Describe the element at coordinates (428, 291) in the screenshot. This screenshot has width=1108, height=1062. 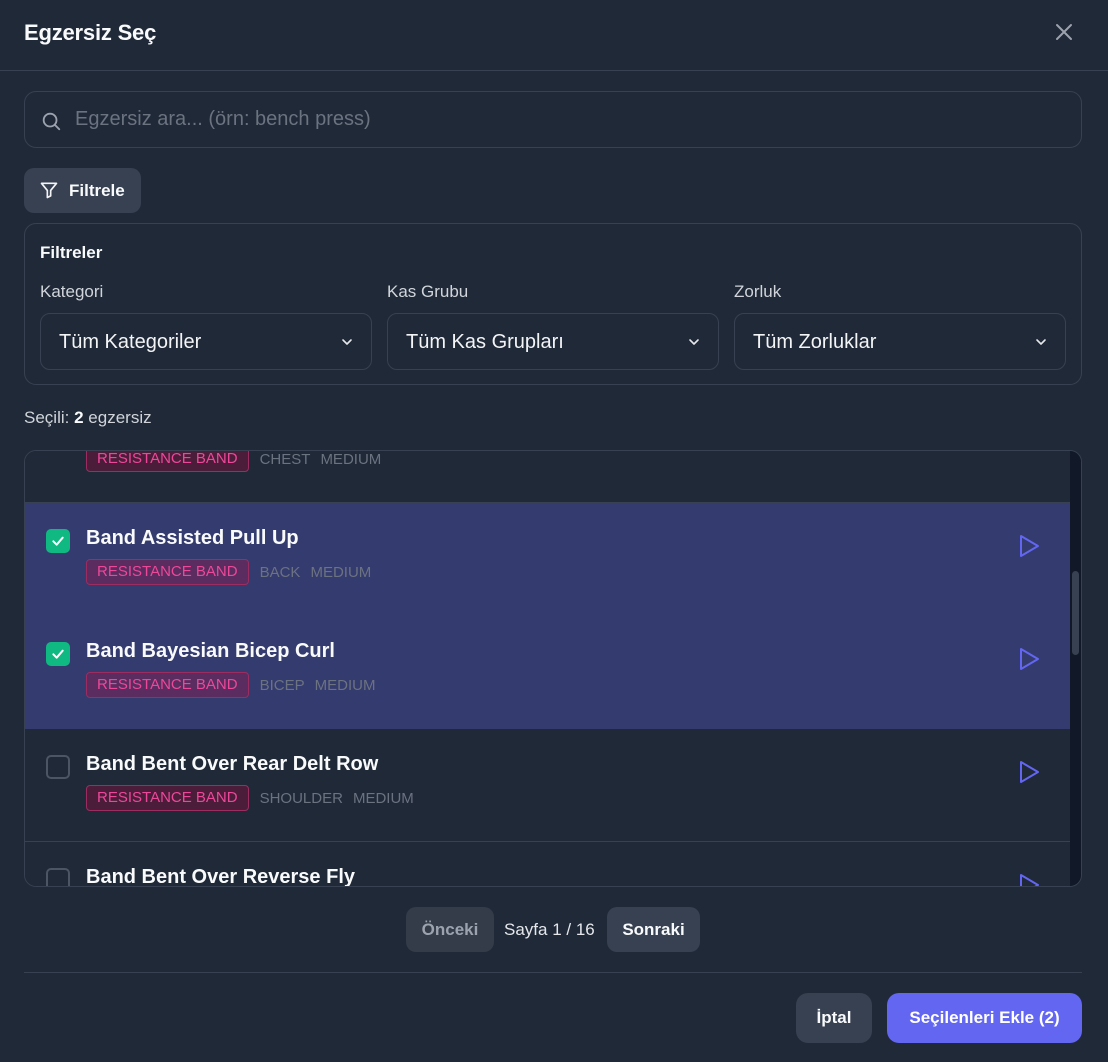
I see `muscle-group-label: Kas Grubu` at that location.